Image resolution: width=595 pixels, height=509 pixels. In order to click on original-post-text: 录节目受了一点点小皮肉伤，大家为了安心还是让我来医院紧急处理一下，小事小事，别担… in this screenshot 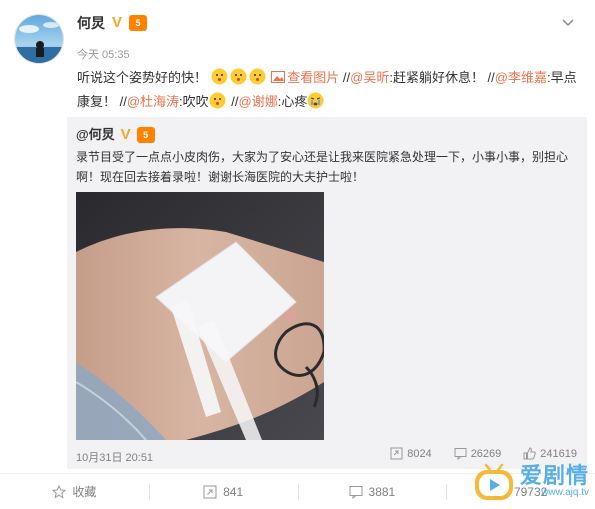, I will do `click(322, 167)`.